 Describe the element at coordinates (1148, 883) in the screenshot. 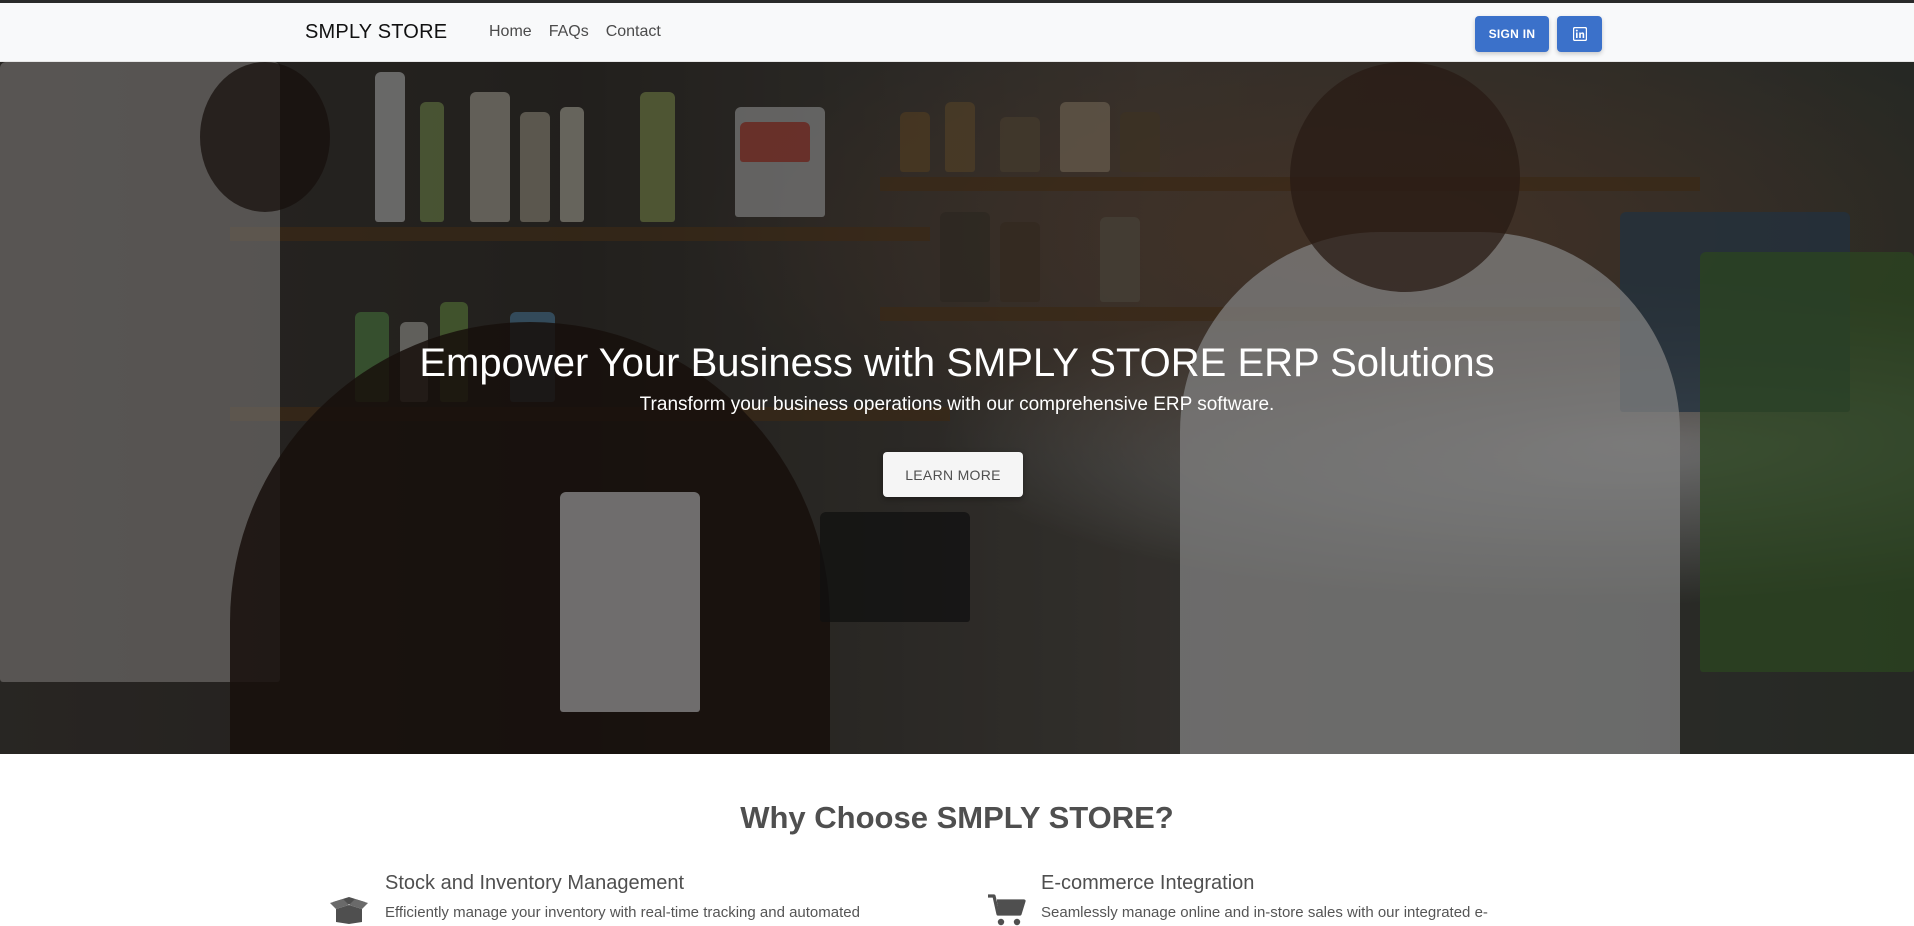

I see `feature-title: E-commerce Integration` at that location.